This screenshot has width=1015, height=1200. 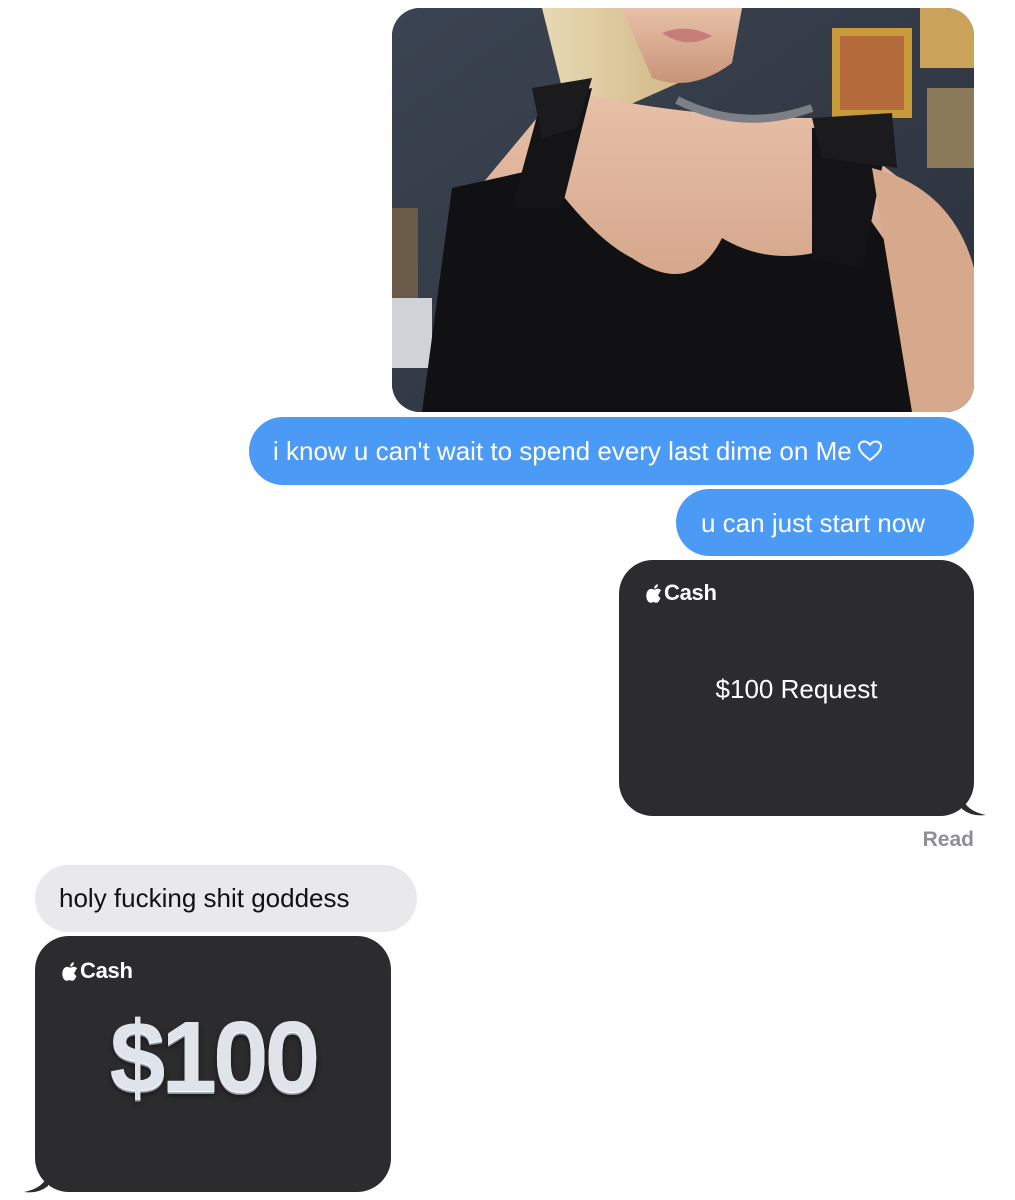 I want to click on apple-cash-request-card: Cash $100 Request, so click(x=796, y=688).